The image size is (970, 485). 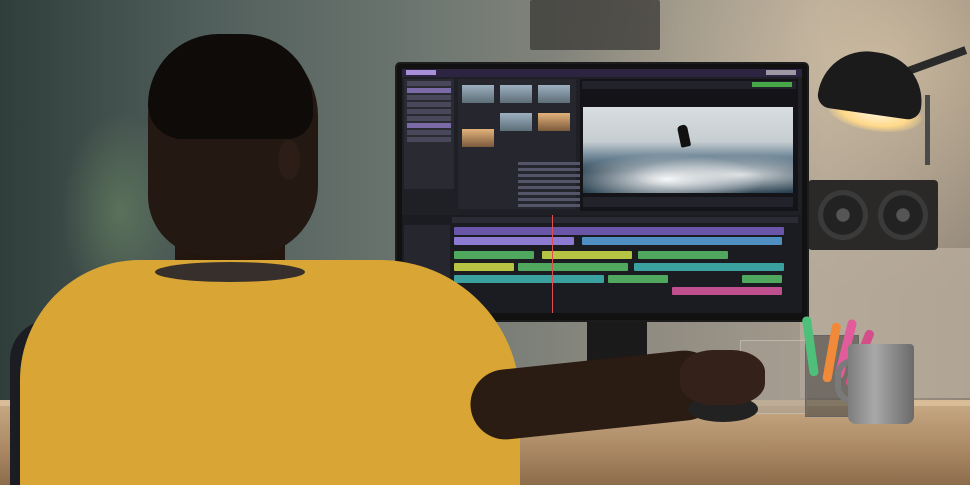 I want to click on surfing-video-frame, so click(x=688, y=150).